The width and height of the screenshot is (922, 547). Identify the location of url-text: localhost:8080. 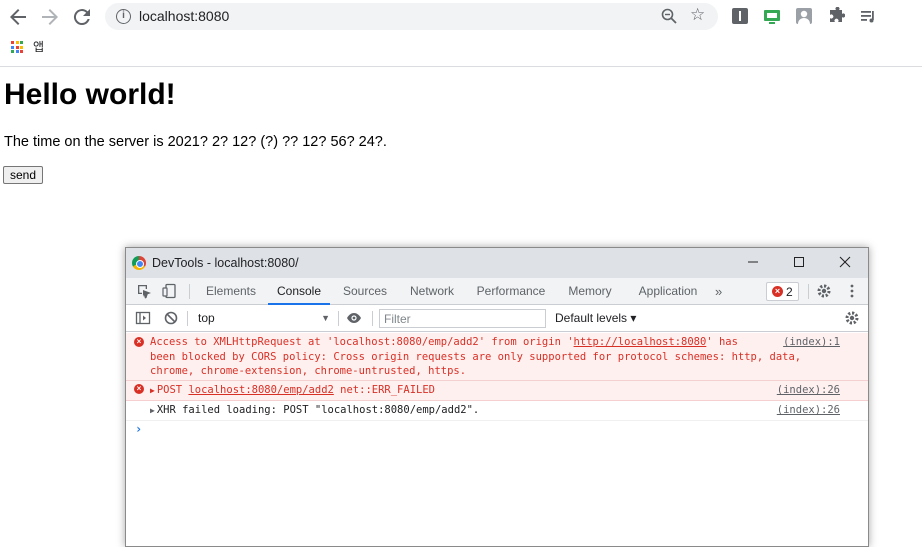
(184, 16).